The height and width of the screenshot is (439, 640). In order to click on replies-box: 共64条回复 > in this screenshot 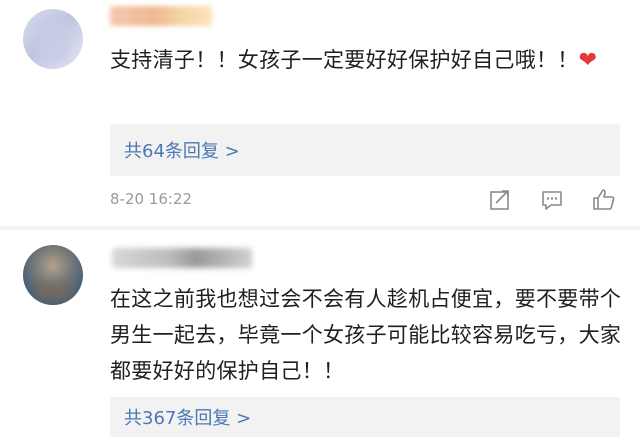, I will do `click(365, 150)`.